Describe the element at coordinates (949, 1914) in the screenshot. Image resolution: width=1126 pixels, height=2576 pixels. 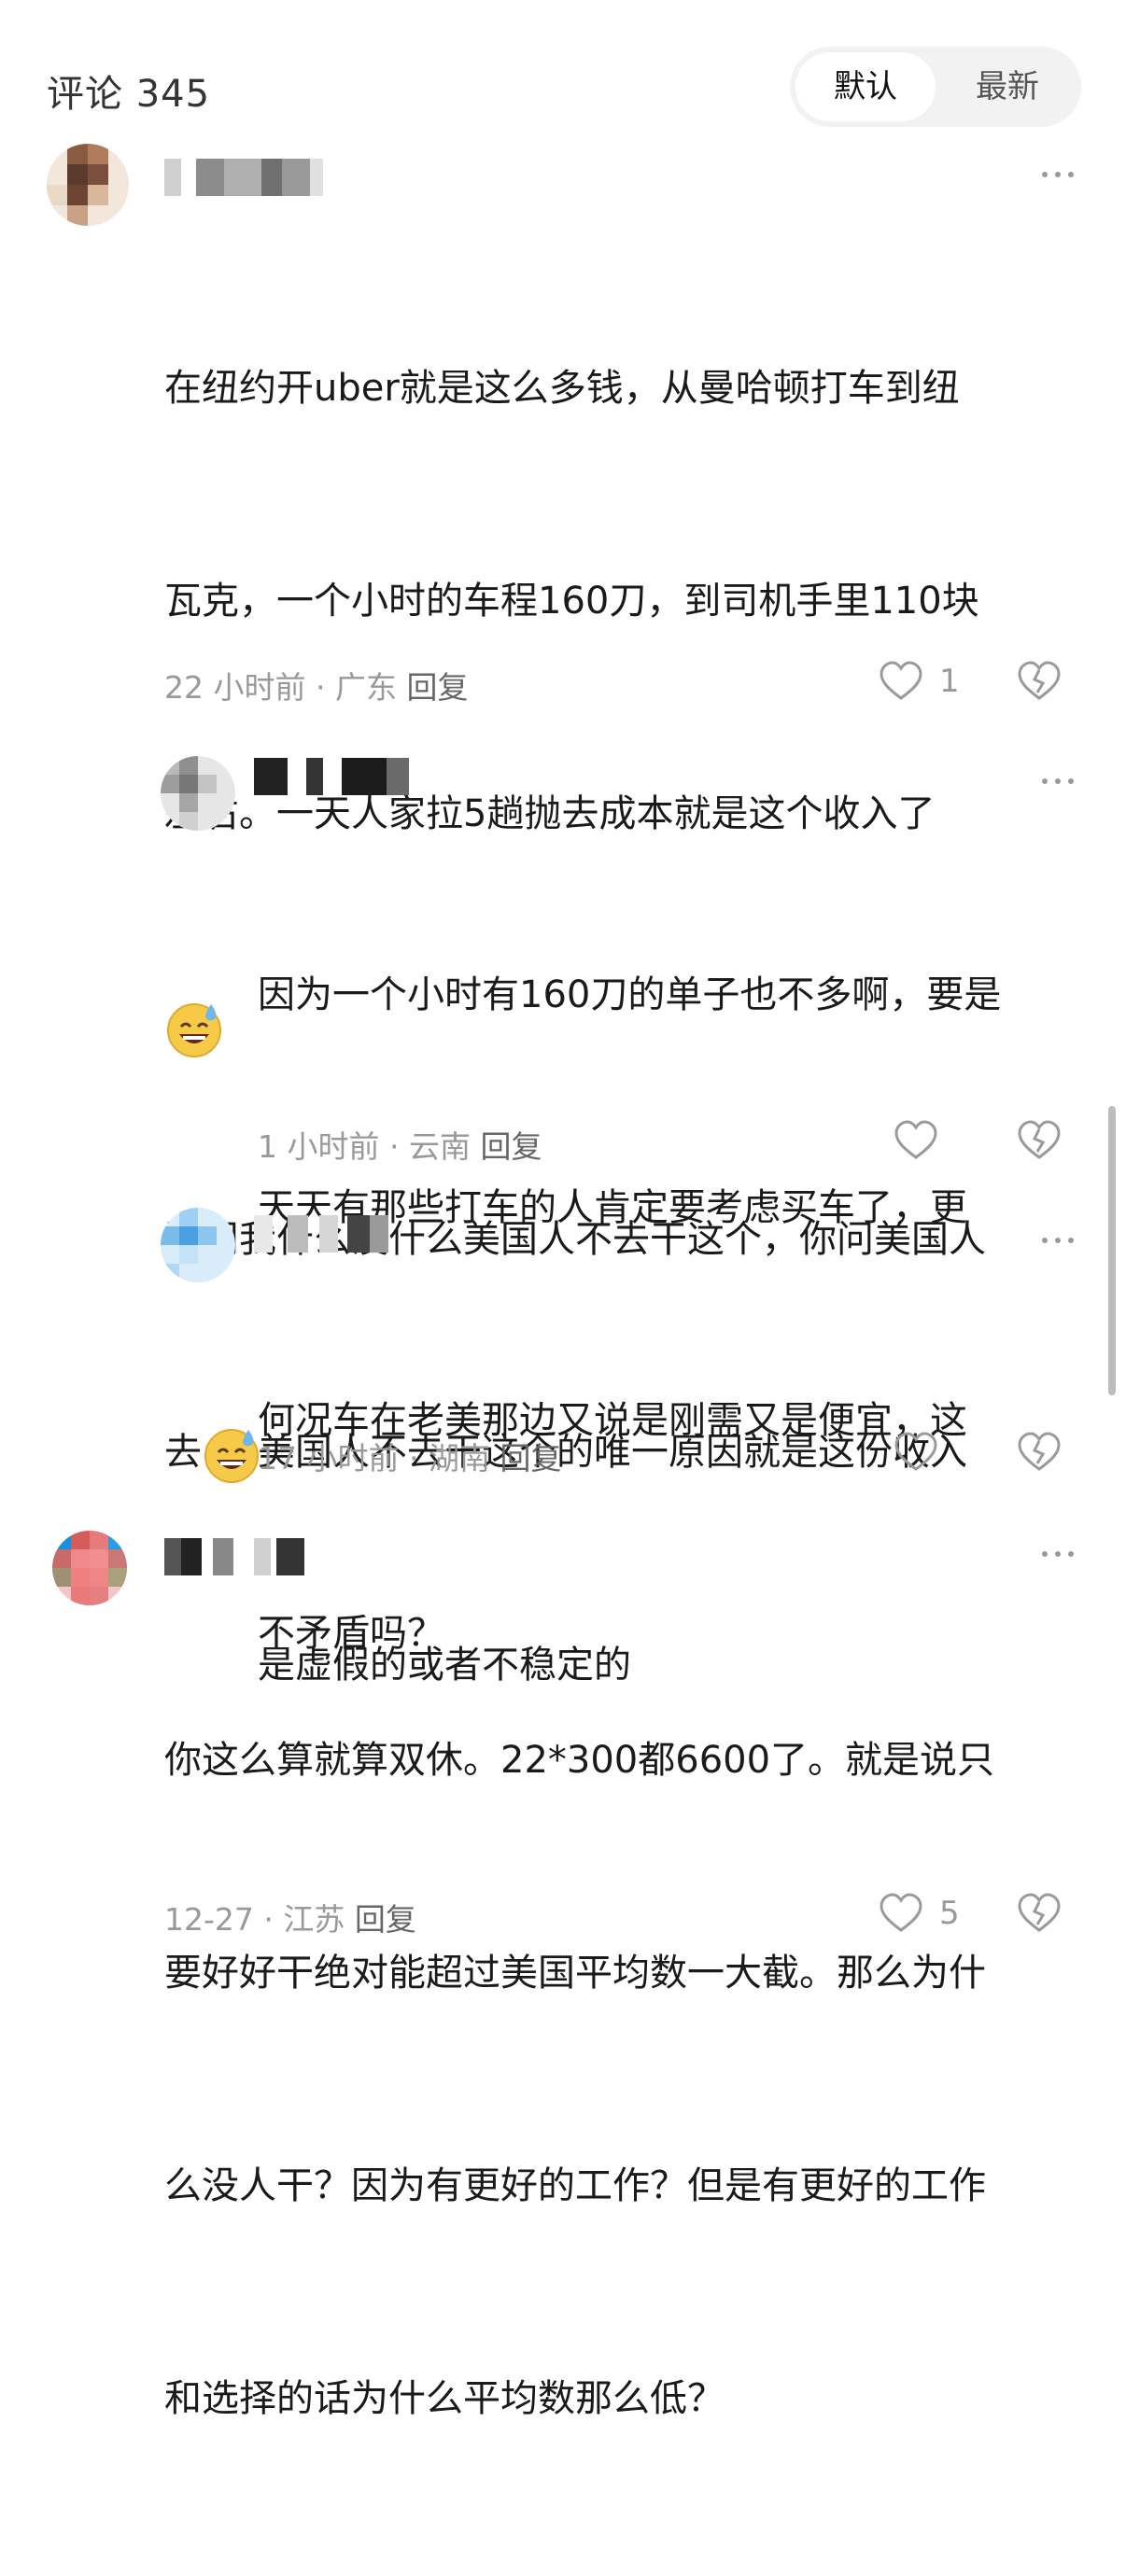
I see `like-count: 5` at that location.